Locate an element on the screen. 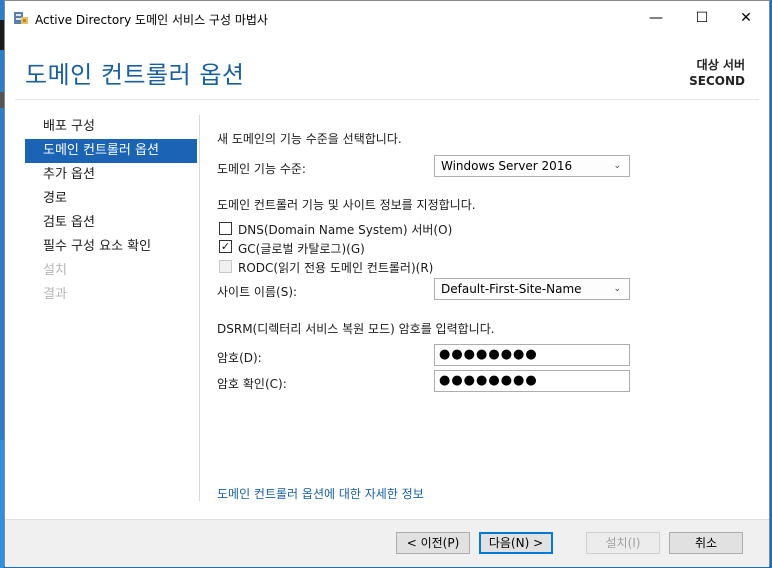 This screenshot has height=568, width=772. site-name-select: Default-First-Site-Name ⌄ is located at coordinates (532, 289).